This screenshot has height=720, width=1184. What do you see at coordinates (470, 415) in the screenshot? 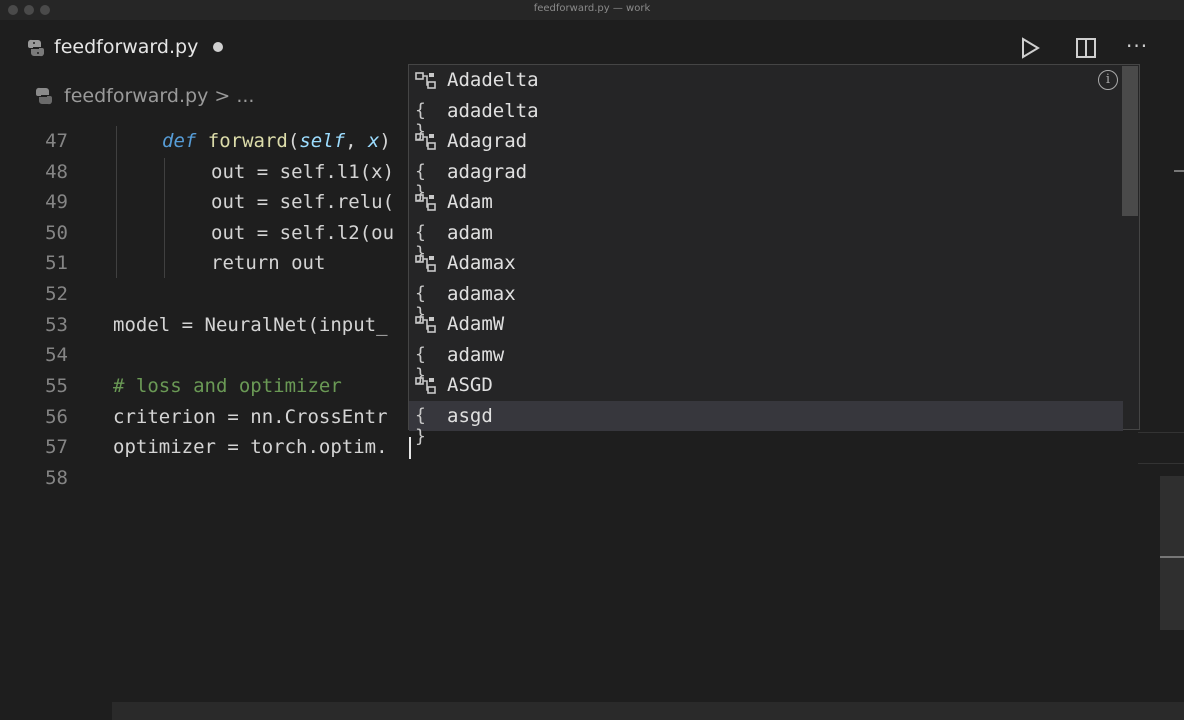
I see `suggestion-label: asgd` at bounding box center [470, 415].